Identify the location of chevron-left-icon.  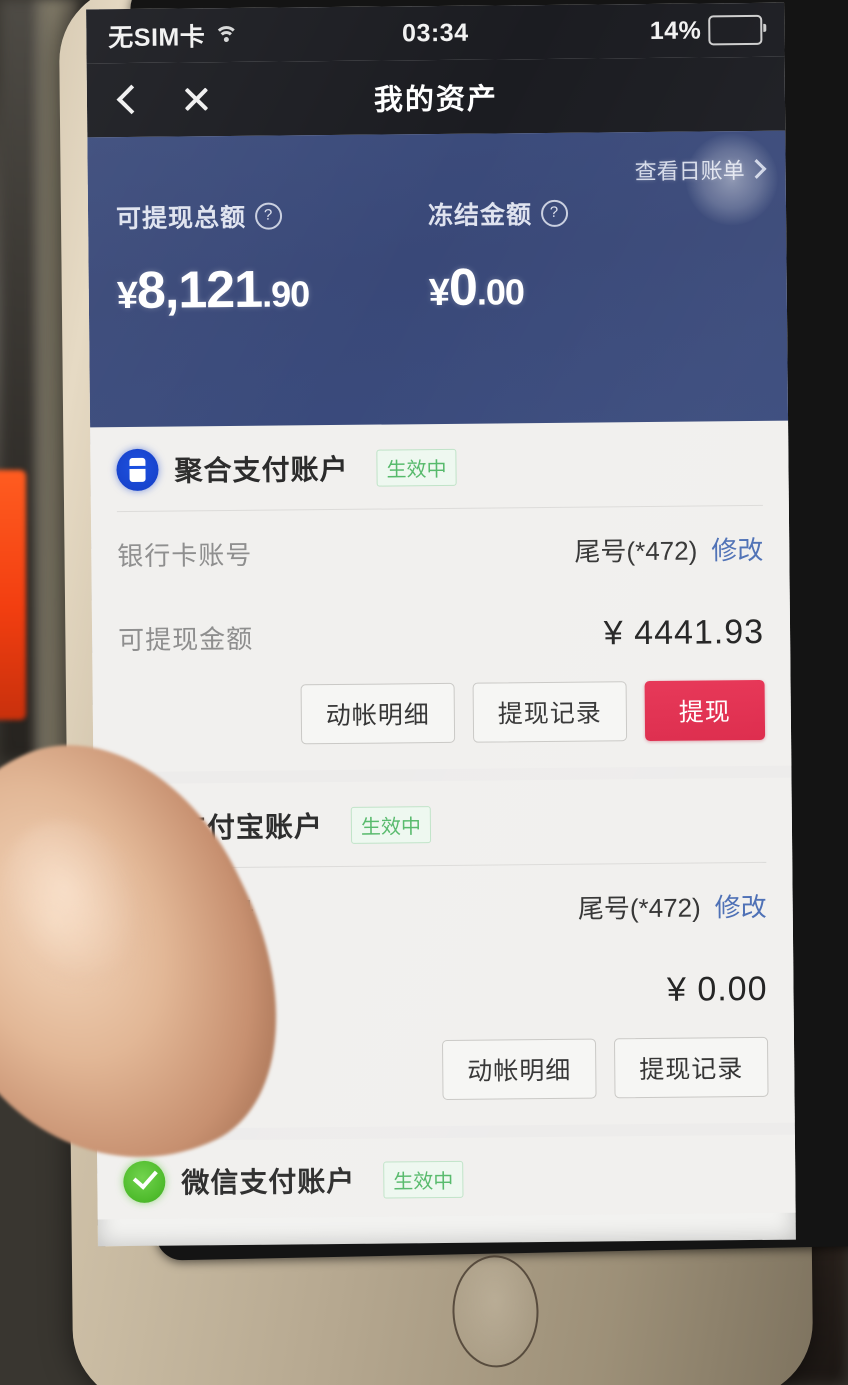
(128, 100).